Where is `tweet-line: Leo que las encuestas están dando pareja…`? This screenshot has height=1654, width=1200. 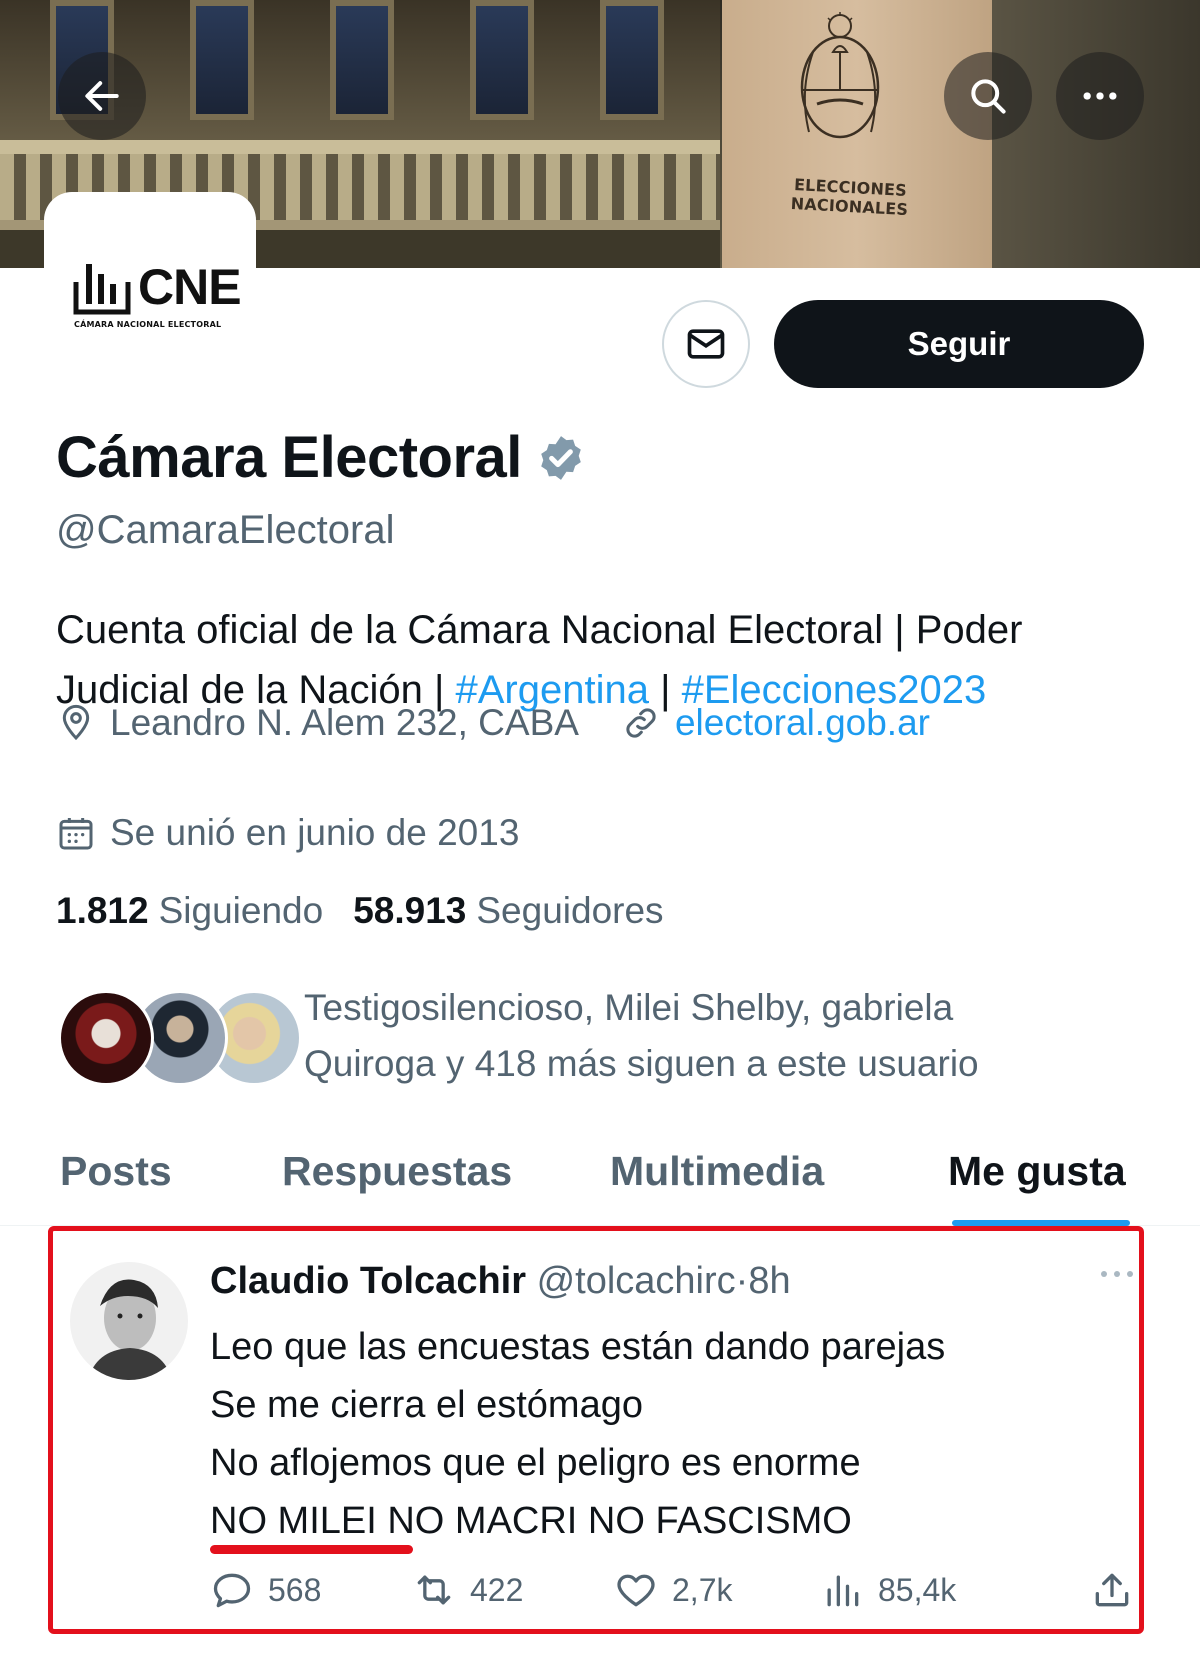
tweet-line: Leo que las encuestas están dando pareja… is located at coordinates (578, 1347).